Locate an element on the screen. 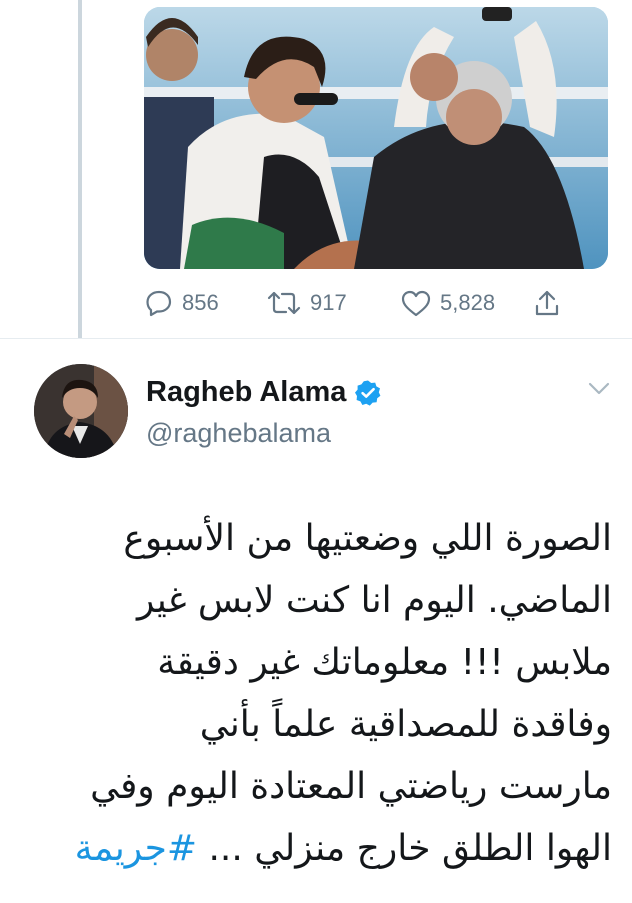 This screenshot has height=903, width=632. avatar is located at coordinates (81, 411).